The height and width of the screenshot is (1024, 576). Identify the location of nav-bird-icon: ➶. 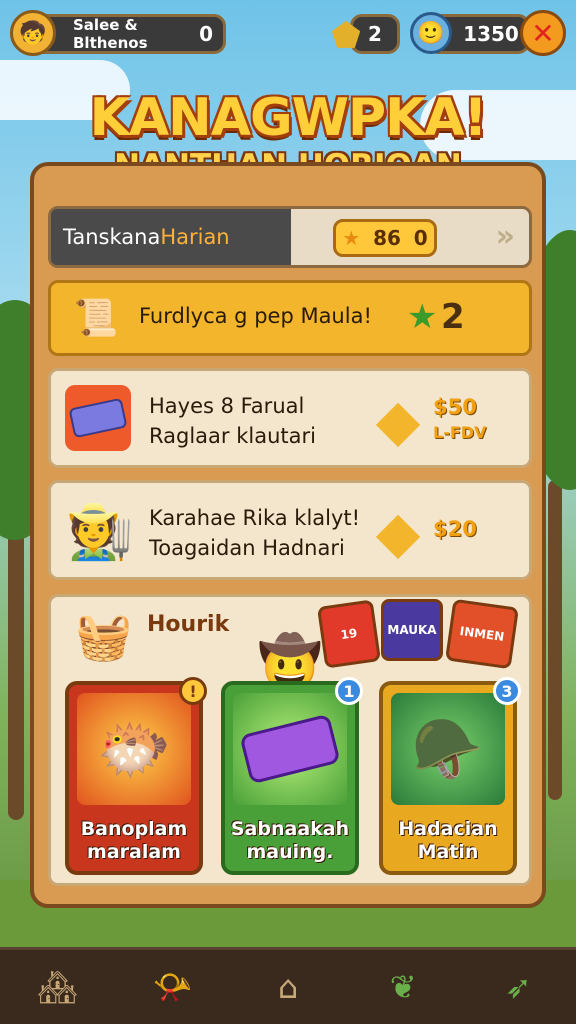
(518, 987).